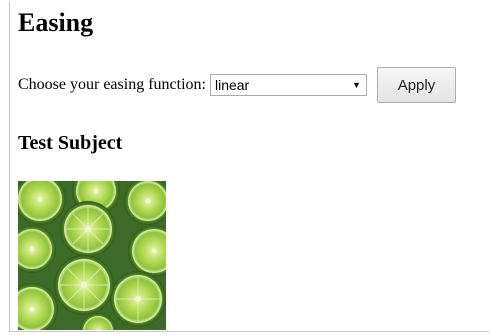 This screenshot has height=335, width=490. What do you see at coordinates (288, 85) in the screenshot?
I see `easing-select: linear ▼` at bounding box center [288, 85].